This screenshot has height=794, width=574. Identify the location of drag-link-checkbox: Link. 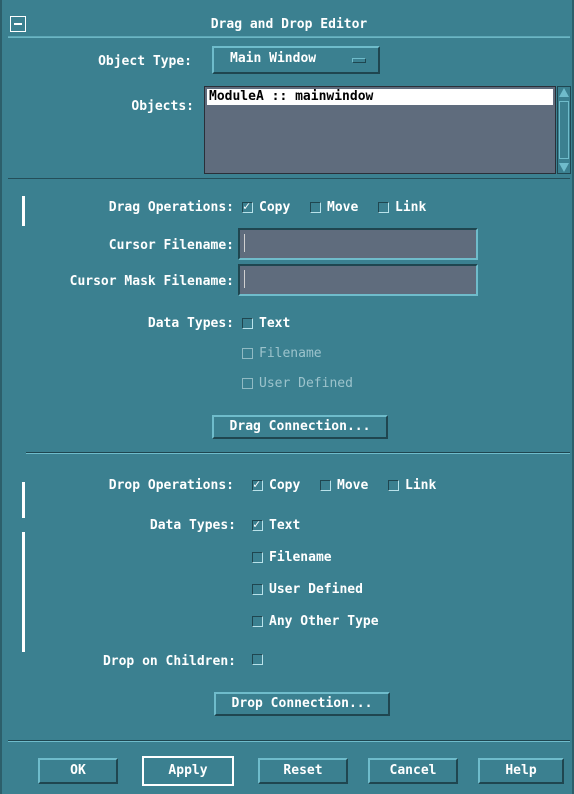
(402, 207).